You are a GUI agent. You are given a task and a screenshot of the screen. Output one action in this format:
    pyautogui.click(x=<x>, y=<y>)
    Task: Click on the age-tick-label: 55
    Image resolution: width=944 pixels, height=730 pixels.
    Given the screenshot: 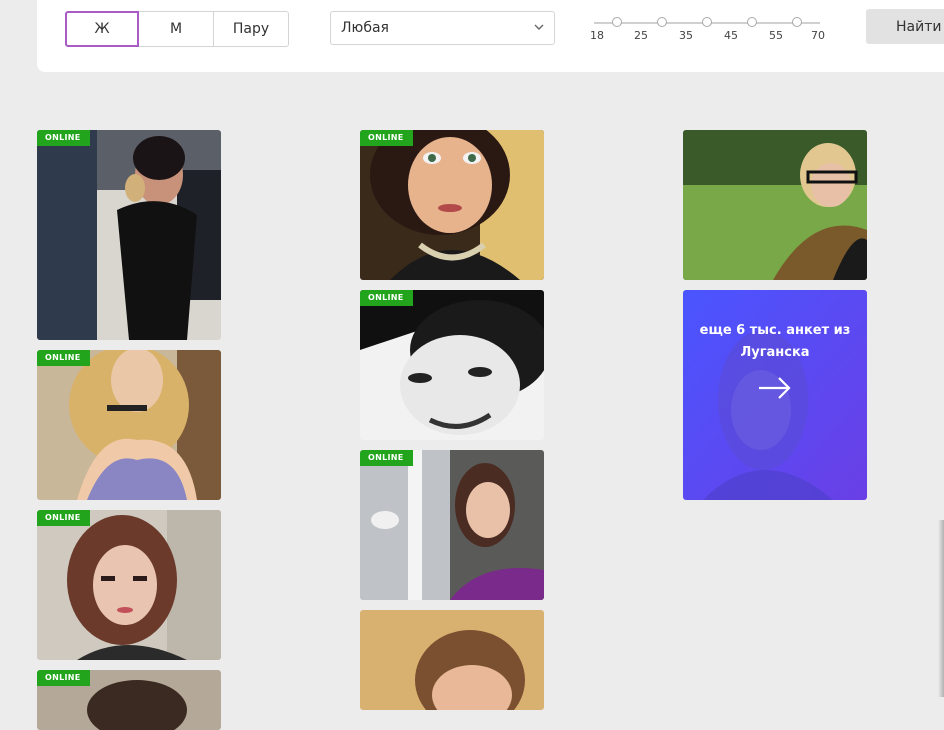 What is the action you would take?
    pyautogui.click(x=776, y=35)
    